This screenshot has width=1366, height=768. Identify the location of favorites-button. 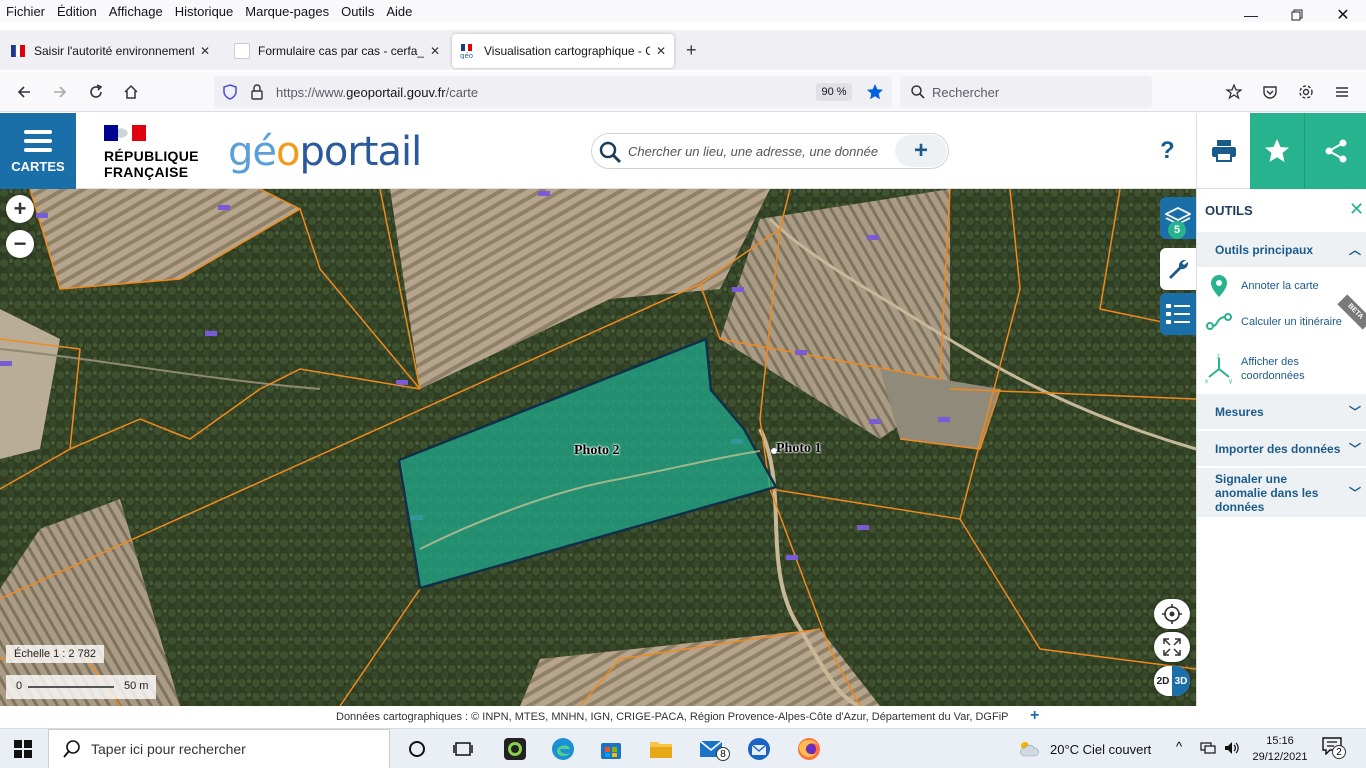
(1277, 151).